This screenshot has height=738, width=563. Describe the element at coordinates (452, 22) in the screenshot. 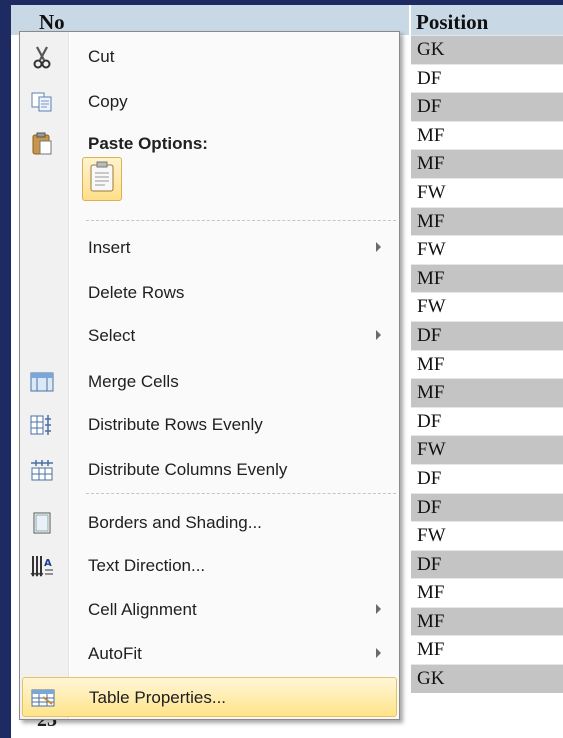

I see `column-header-position: Position` at that location.